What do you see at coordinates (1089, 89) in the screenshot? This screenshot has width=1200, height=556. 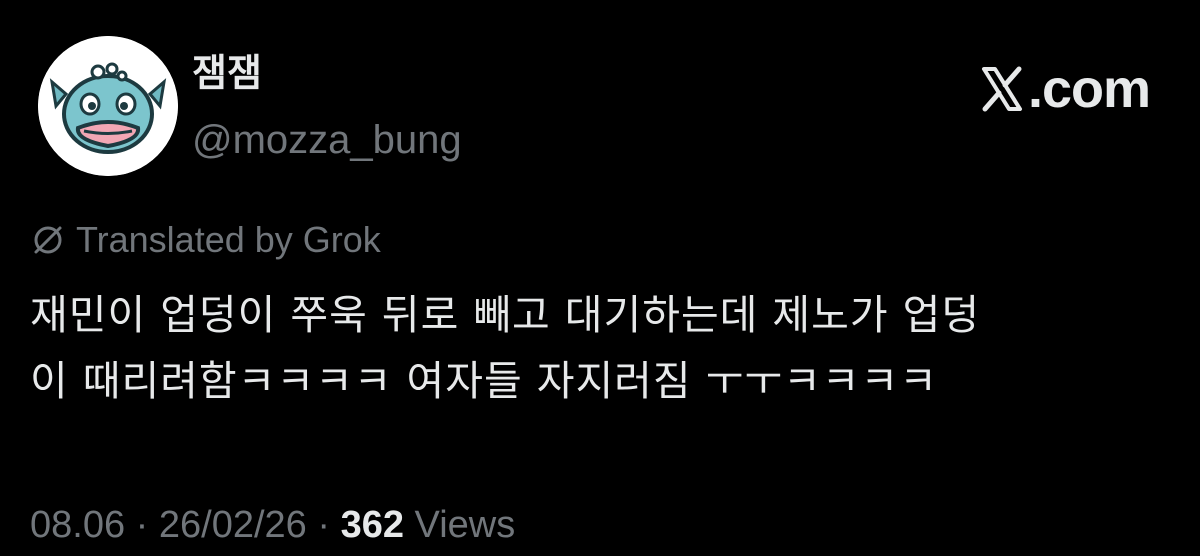 I see `brand-text: .com` at bounding box center [1089, 89].